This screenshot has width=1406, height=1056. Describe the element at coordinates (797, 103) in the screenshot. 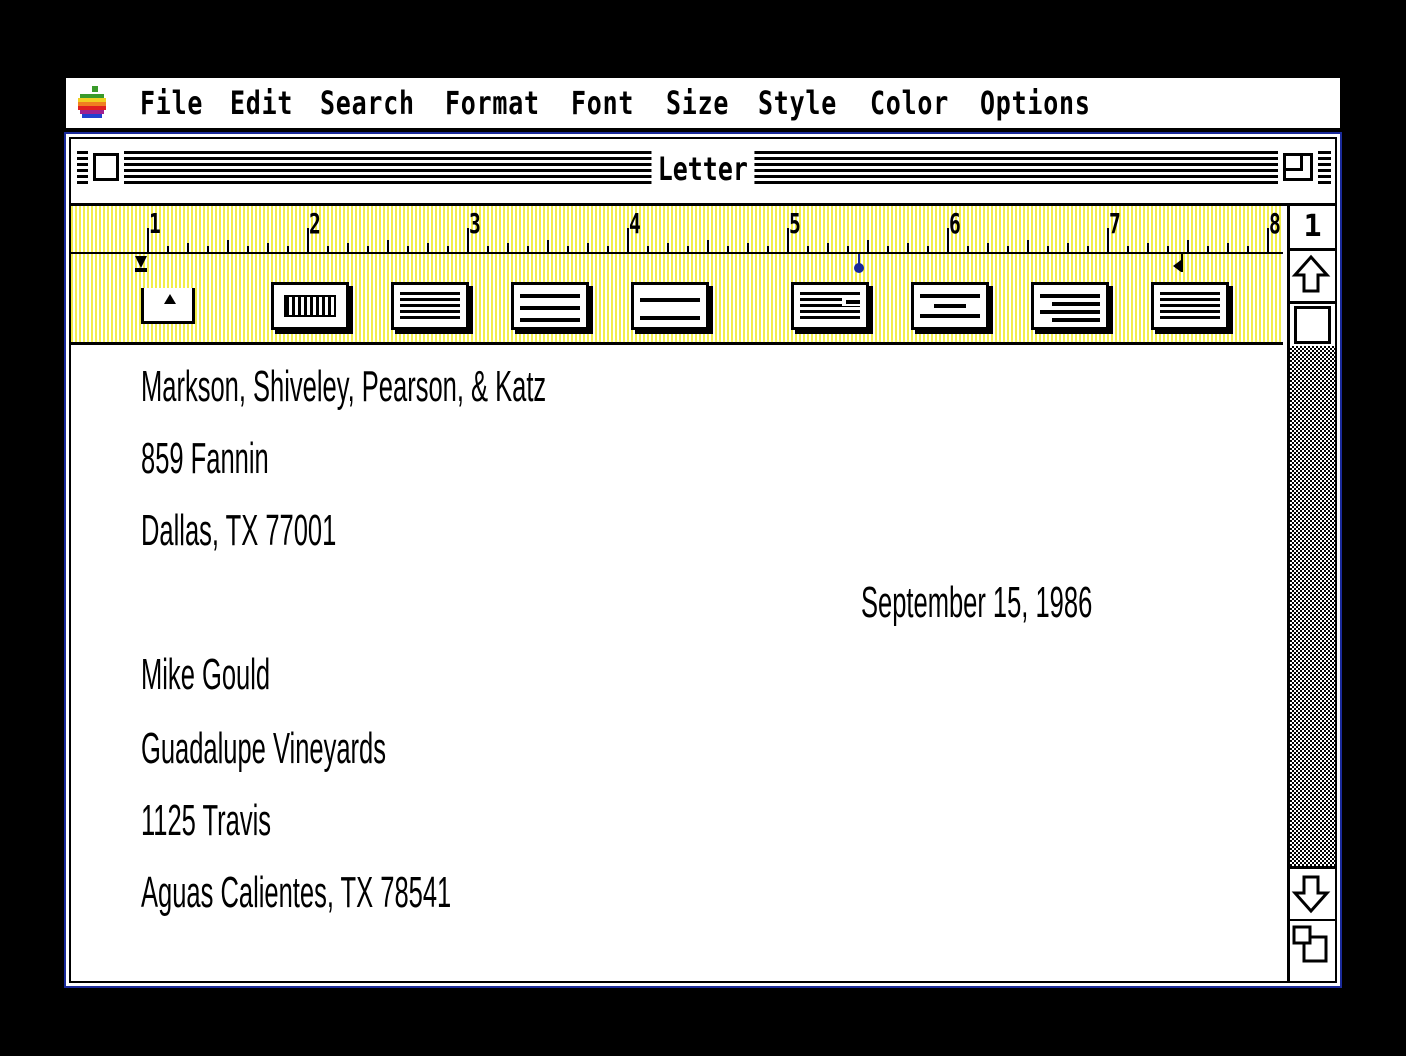

I see `menu-style: Style` at that location.